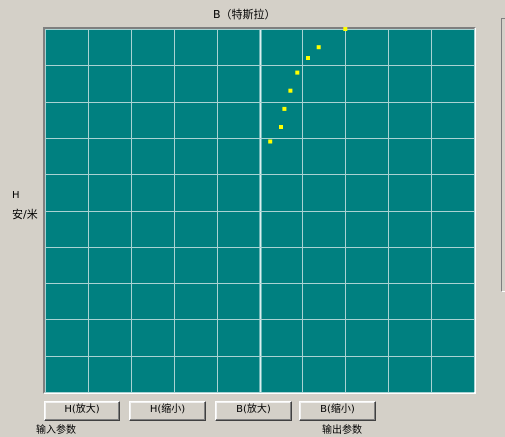 The width and height of the screenshot is (505, 437). Describe the element at coordinates (503, 155) in the screenshot. I see `right-panel-edge` at that location.